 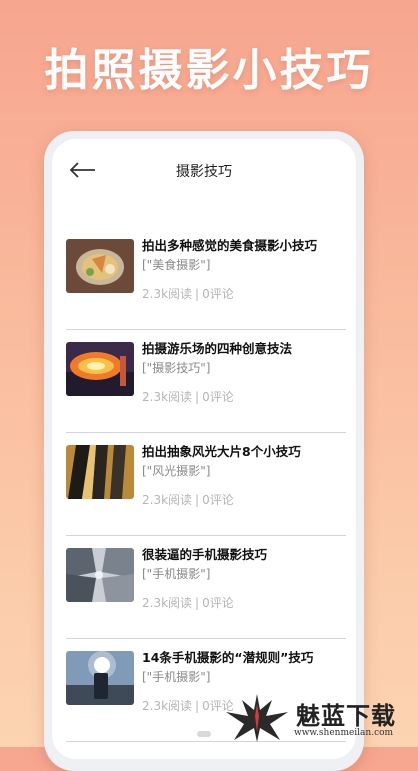 I want to click on article-thumbnail-phone-silhouette, so click(x=100, y=678).